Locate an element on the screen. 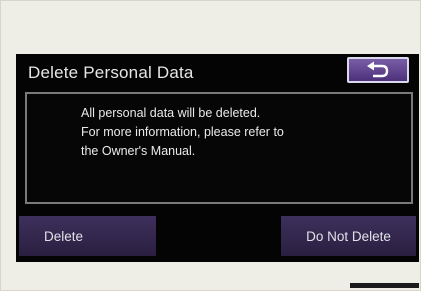  message-line-2: For more information, please refer to is located at coordinates (182, 132).